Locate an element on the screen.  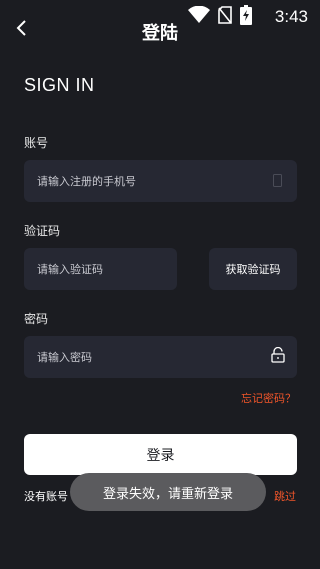
skip-link: 跳过 is located at coordinates (285, 496).